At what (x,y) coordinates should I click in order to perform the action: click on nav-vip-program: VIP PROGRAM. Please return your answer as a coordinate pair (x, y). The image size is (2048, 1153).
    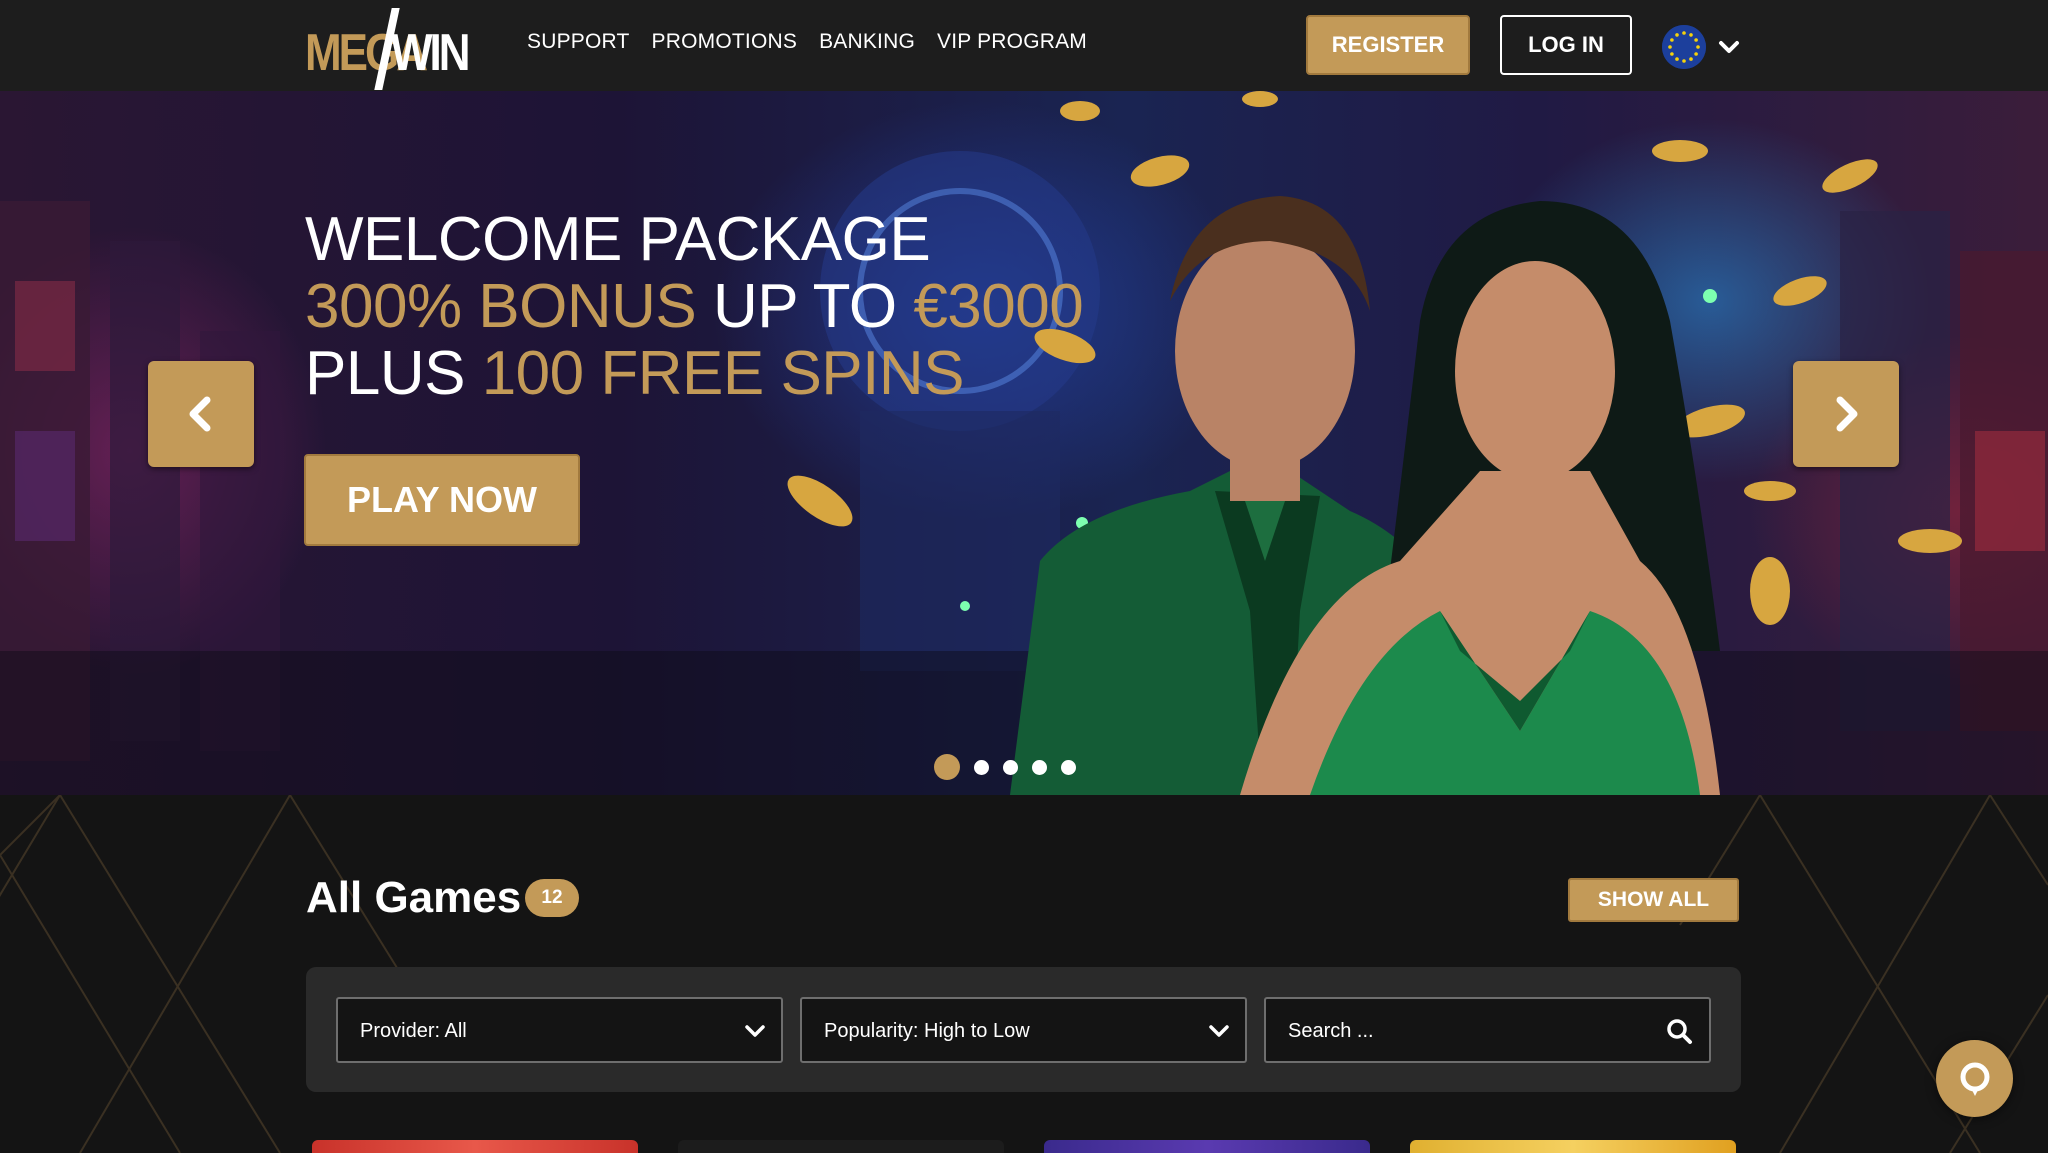
    Looking at the image, I should click on (1012, 42).